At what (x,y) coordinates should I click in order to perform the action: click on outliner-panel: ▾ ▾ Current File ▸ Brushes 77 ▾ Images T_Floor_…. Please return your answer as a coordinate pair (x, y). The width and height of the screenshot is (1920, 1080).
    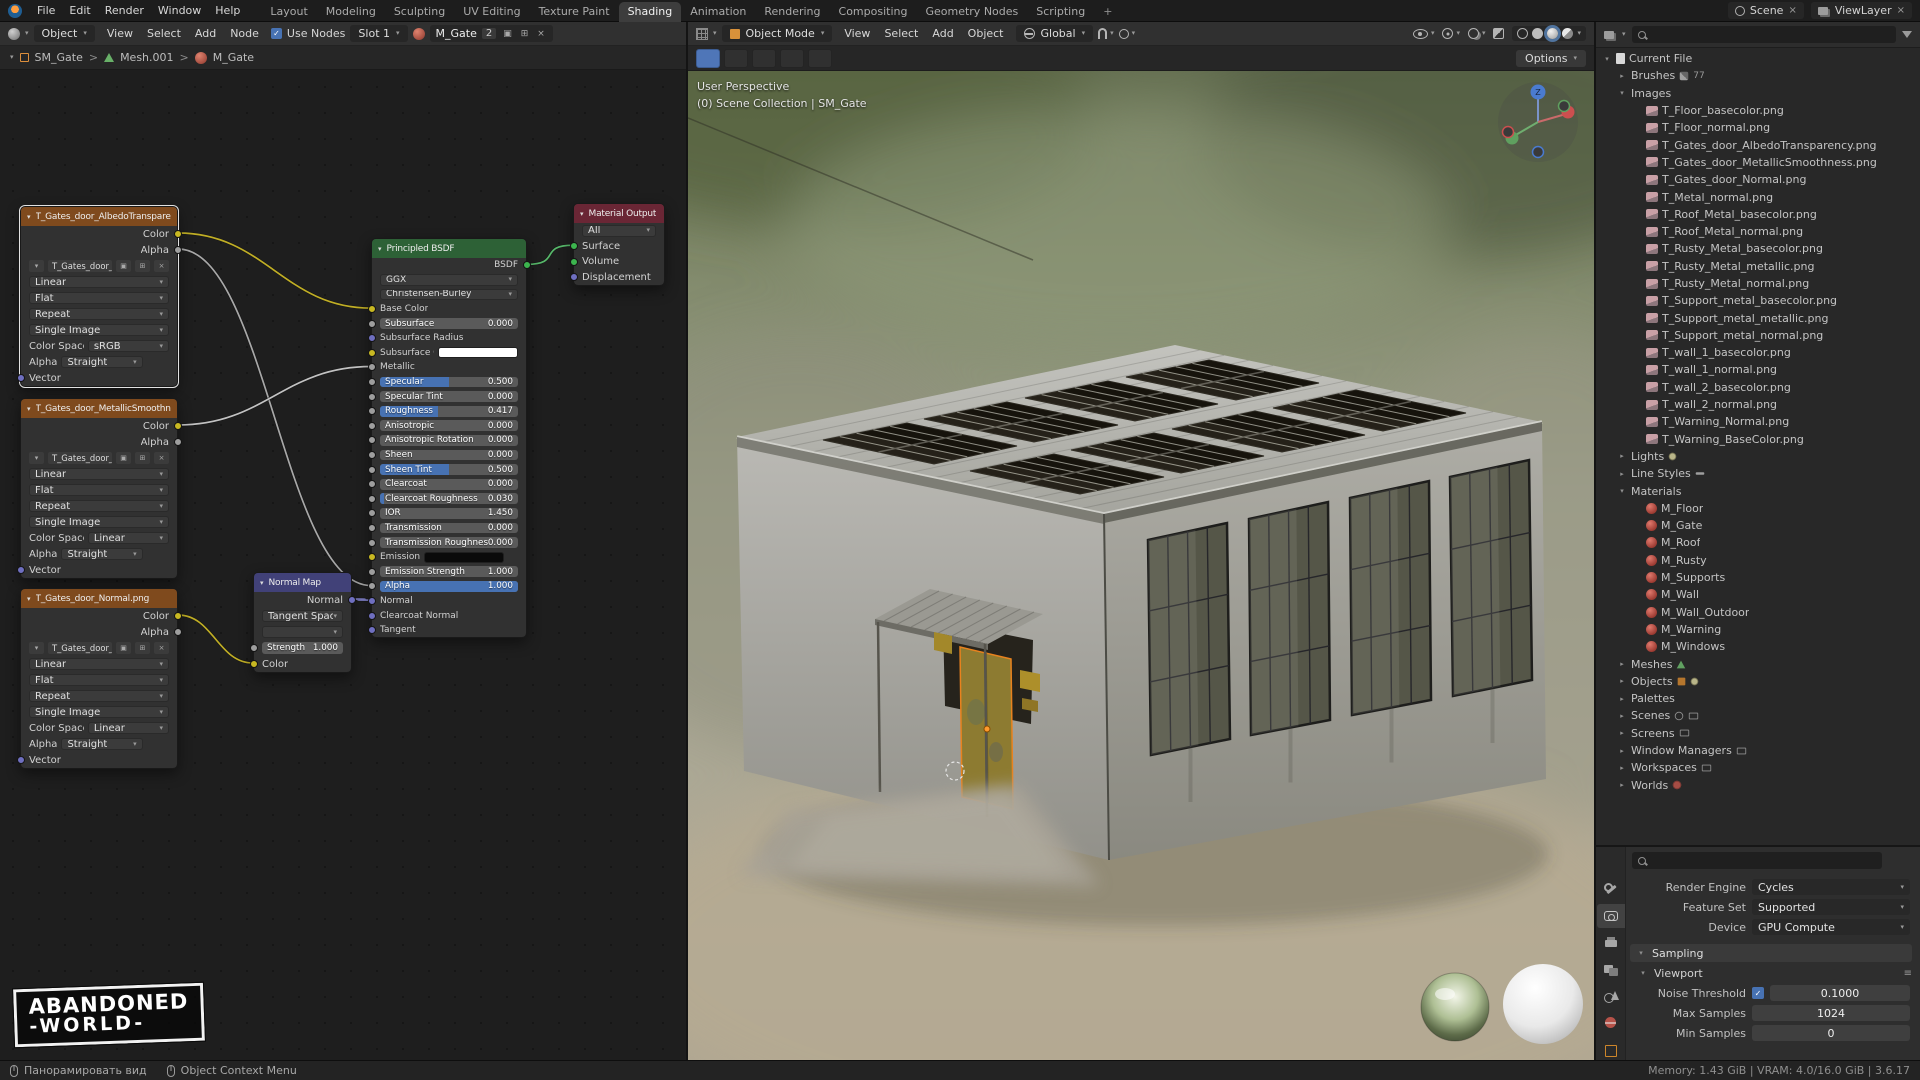
    Looking at the image, I should click on (1757, 433).